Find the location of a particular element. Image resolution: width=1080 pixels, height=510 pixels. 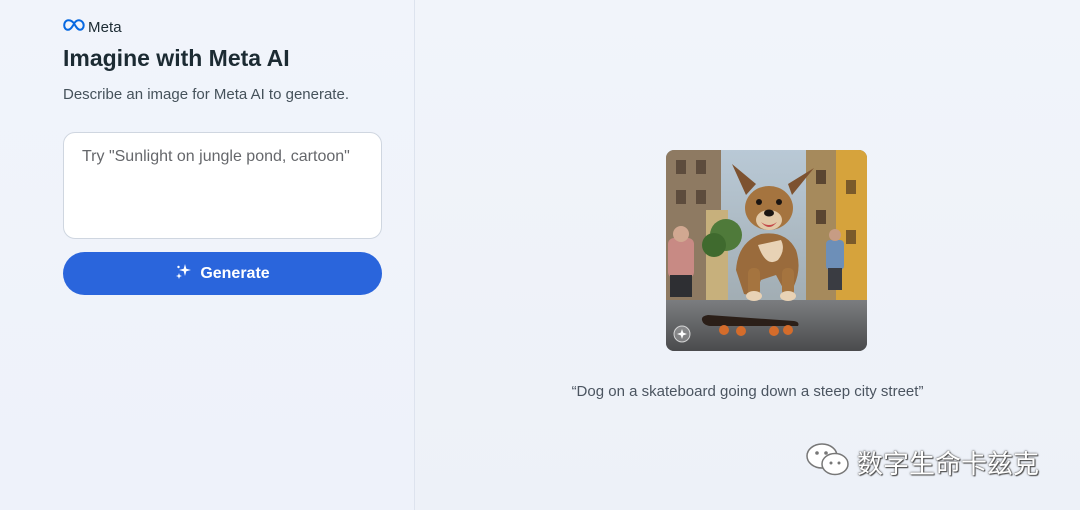

prompt-input is located at coordinates (222, 185).